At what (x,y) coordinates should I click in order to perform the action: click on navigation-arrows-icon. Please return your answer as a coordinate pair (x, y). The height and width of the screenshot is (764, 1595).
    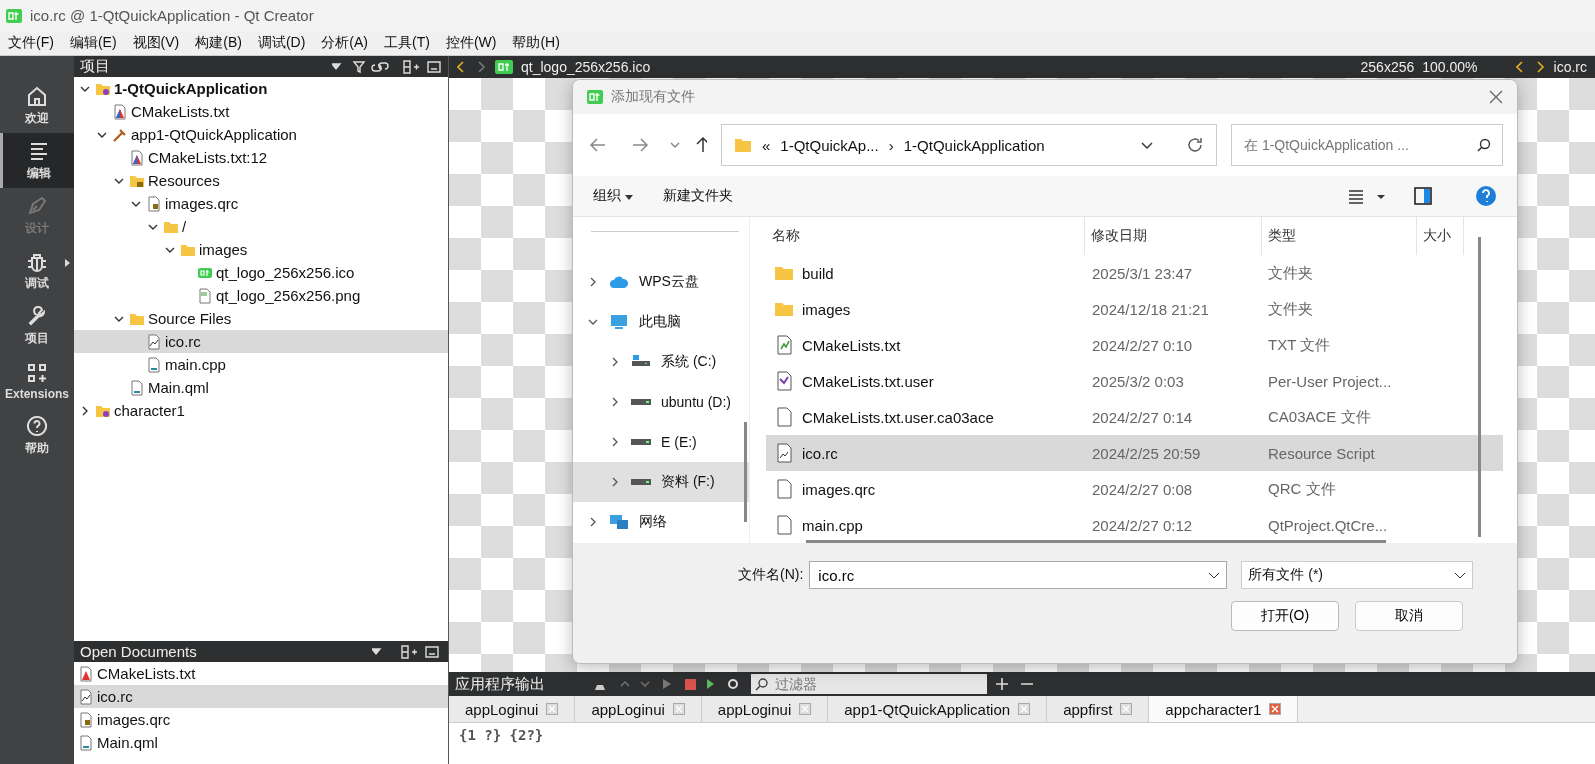
    Looking at the image, I should click on (647, 145).